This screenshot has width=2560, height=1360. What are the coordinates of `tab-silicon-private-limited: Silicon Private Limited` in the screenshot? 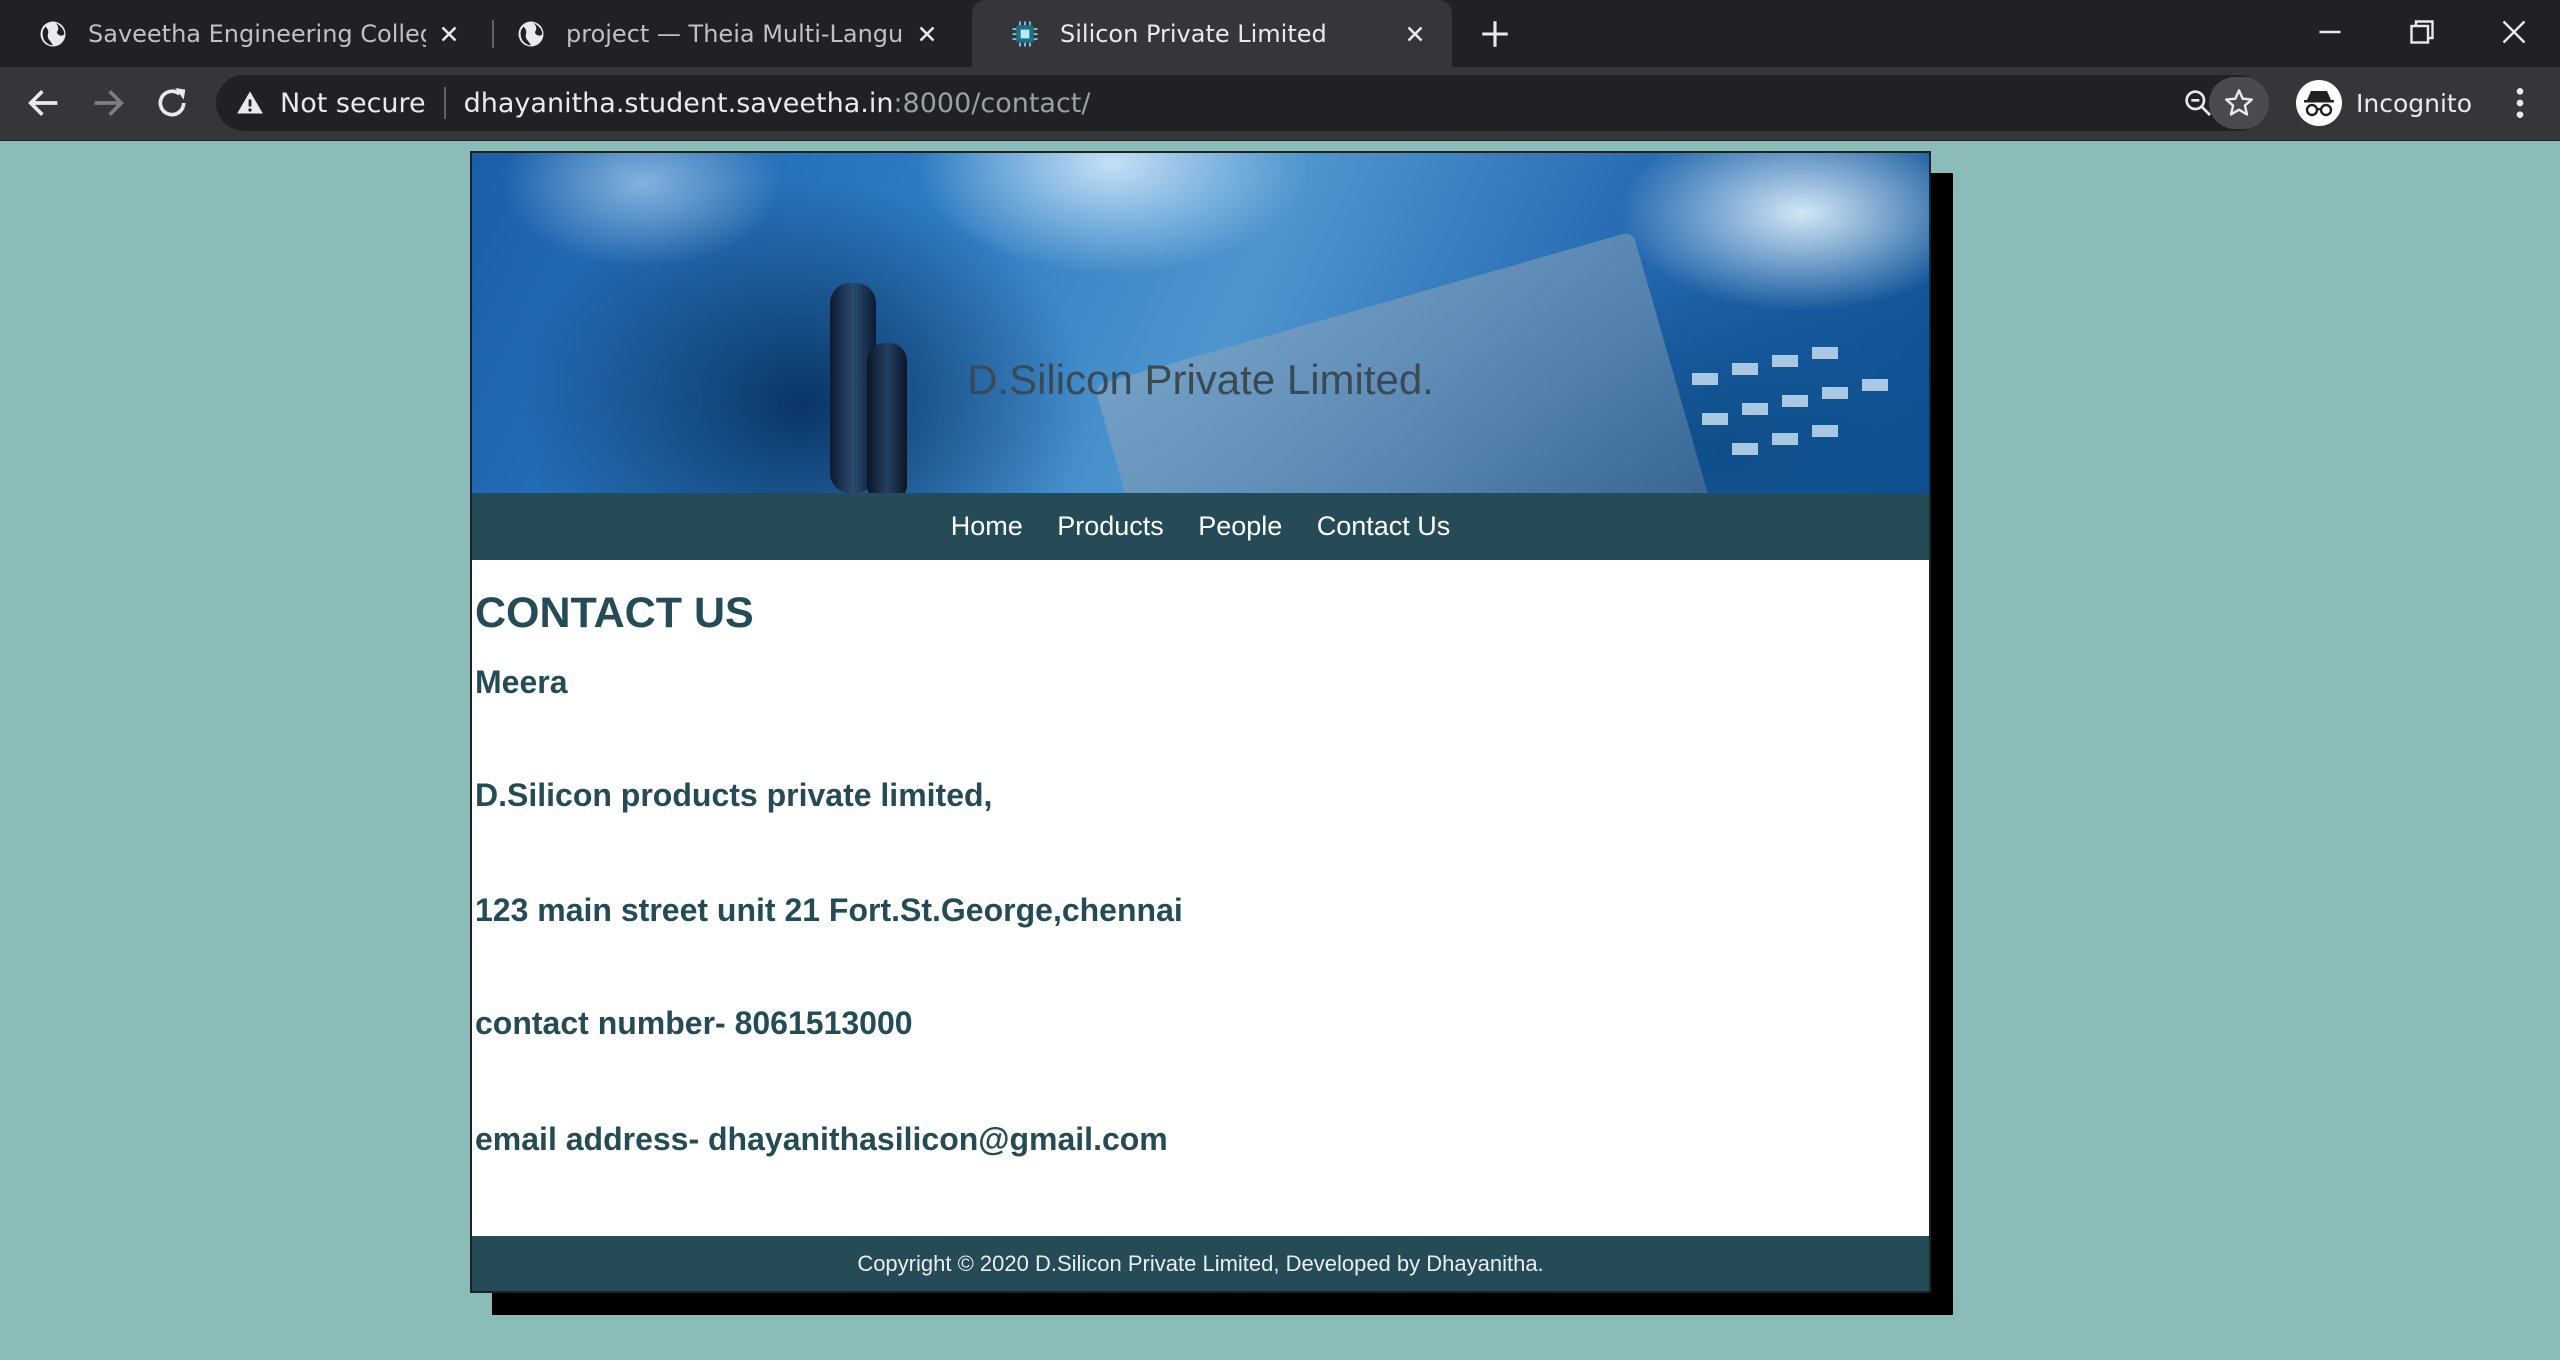 It's located at (1212, 33).